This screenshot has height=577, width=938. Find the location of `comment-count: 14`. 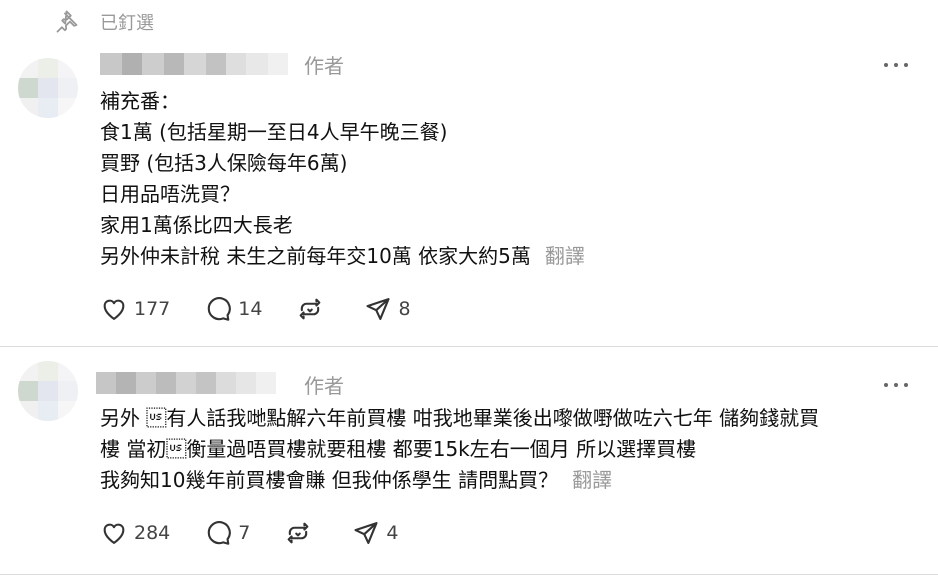

comment-count: 14 is located at coordinates (250, 309).